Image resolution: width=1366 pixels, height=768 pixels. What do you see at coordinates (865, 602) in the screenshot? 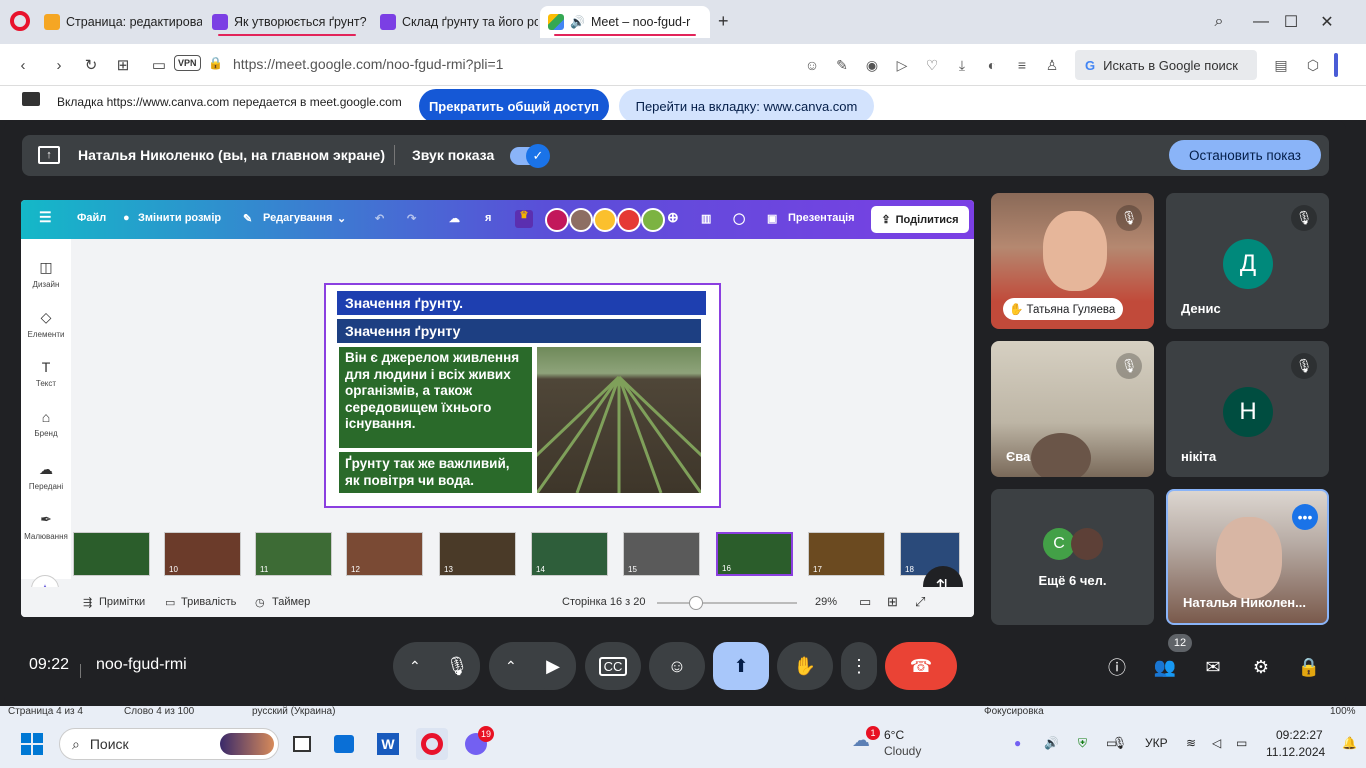
I see `pages-view-icon: ▭` at bounding box center [865, 602].